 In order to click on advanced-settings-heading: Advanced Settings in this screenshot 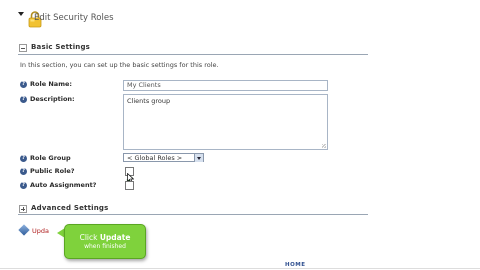, I will do `click(70, 208)`.